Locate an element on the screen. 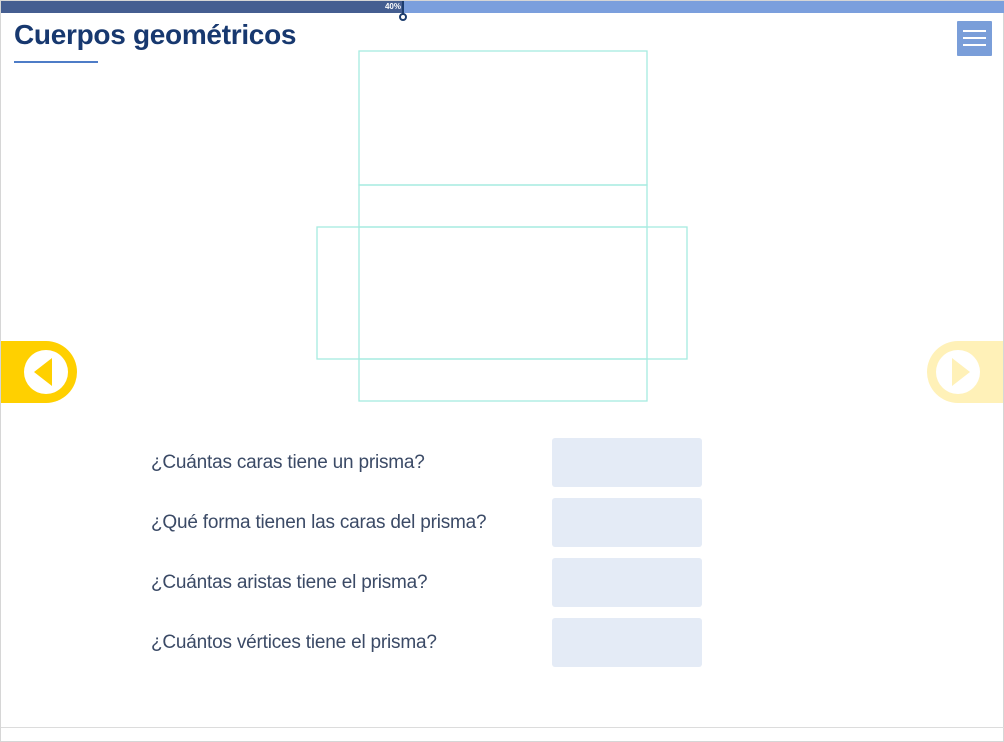 The height and width of the screenshot is (742, 1004). next-button is located at coordinates (965, 372).